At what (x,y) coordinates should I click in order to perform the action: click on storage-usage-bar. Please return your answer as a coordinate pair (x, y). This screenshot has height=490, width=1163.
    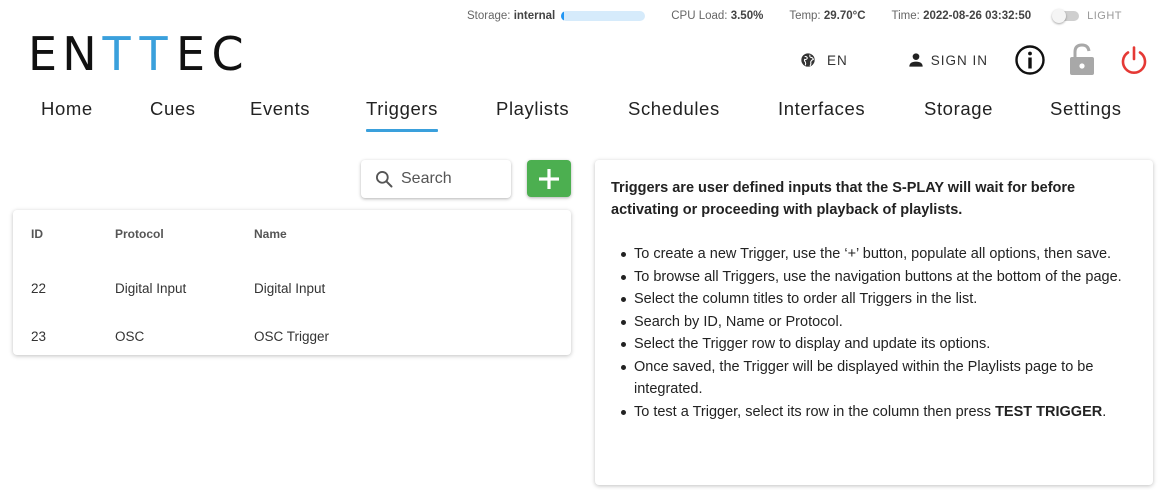
    Looking at the image, I should click on (603, 16).